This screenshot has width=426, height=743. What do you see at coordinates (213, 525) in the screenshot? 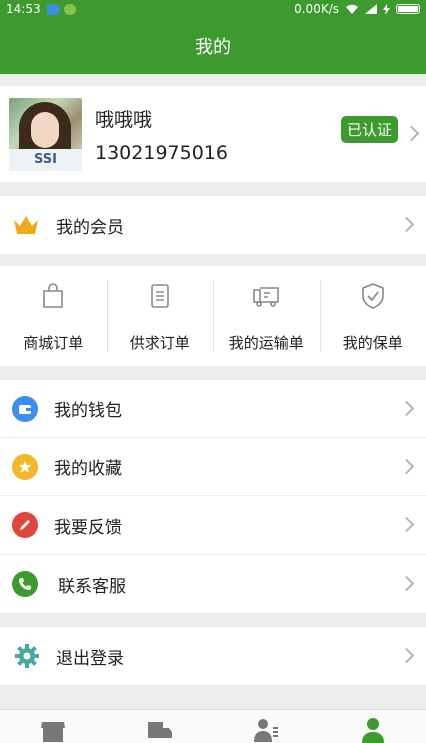
I see `menu-feedback: 我要反馈` at bounding box center [213, 525].